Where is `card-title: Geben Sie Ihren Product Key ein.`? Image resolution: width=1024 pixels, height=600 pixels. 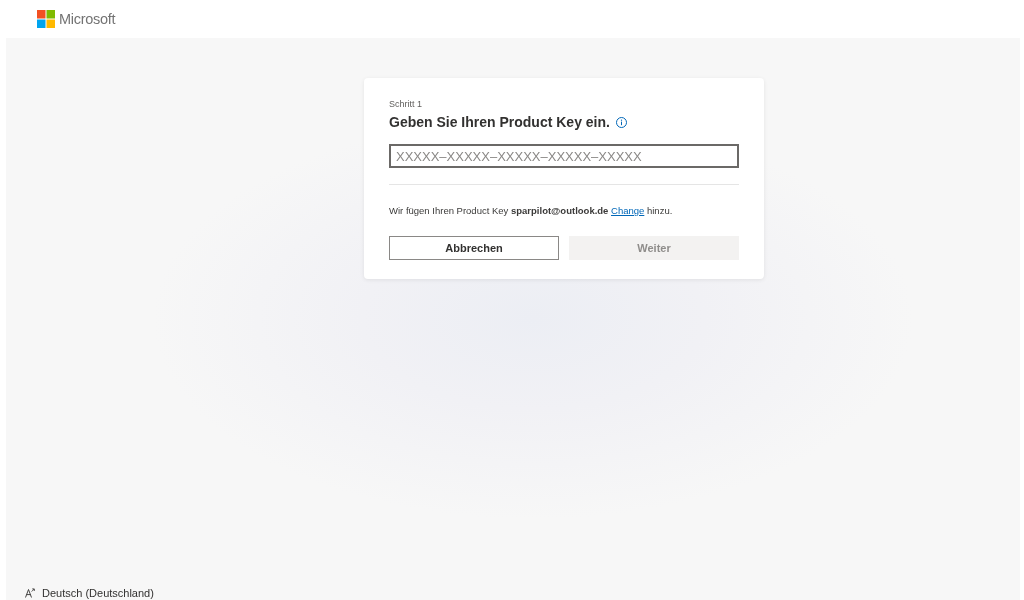 card-title: Geben Sie Ihren Product Key ein. is located at coordinates (499, 122).